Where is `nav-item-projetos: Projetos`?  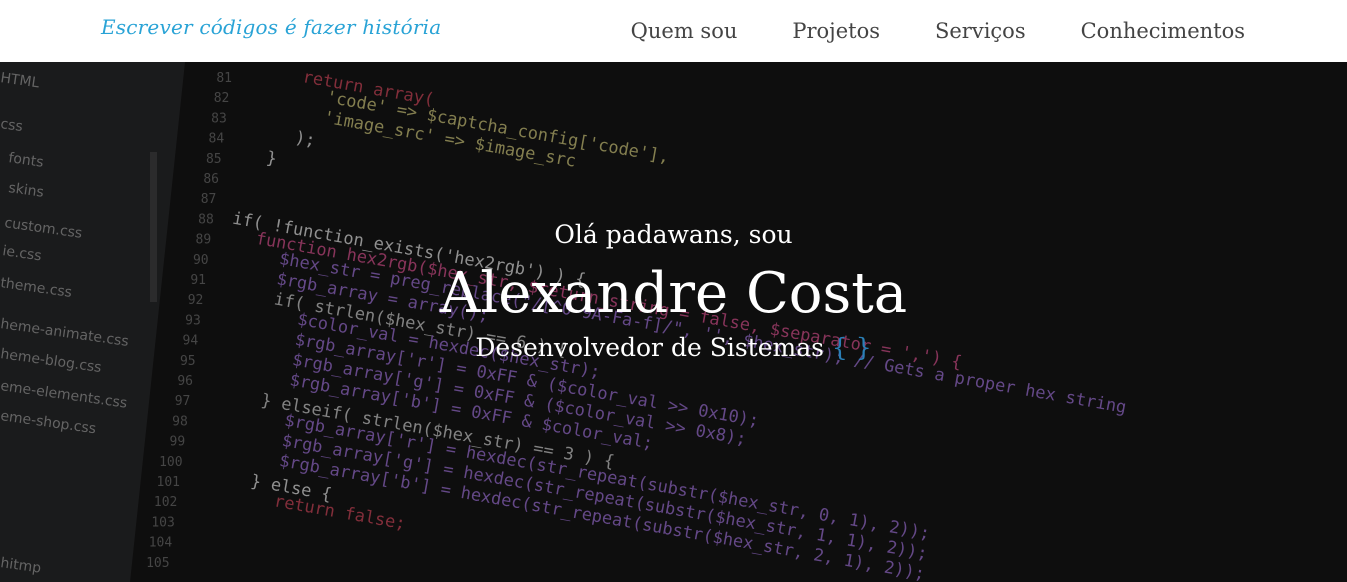
nav-item-projetos: Projetos is located at coordinates (836, 31).